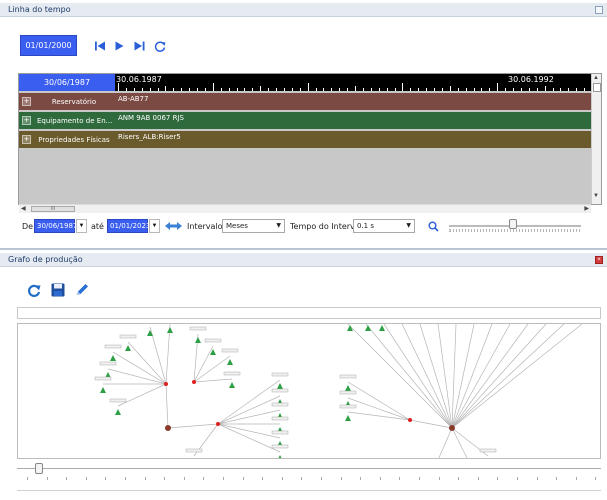  What do you see at coordinates (55, 226) in the screenshot?
I see `from-date-field: 30/06/1987` at bounding box center [55, 226].